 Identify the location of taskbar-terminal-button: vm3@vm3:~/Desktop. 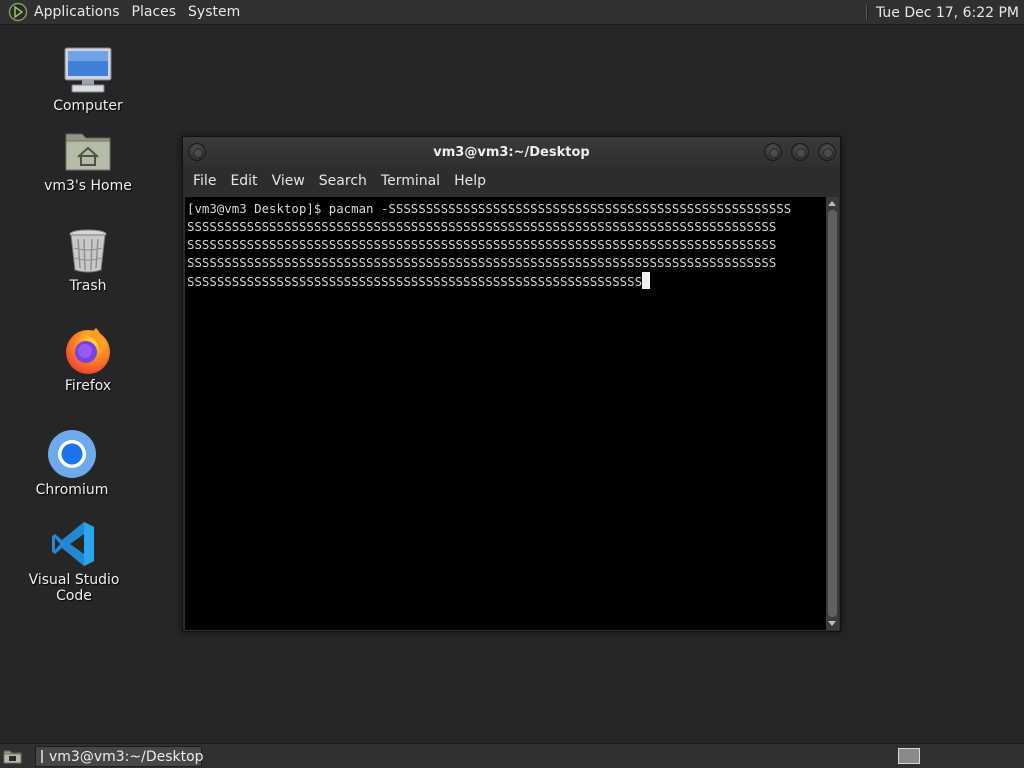
(119, 756).